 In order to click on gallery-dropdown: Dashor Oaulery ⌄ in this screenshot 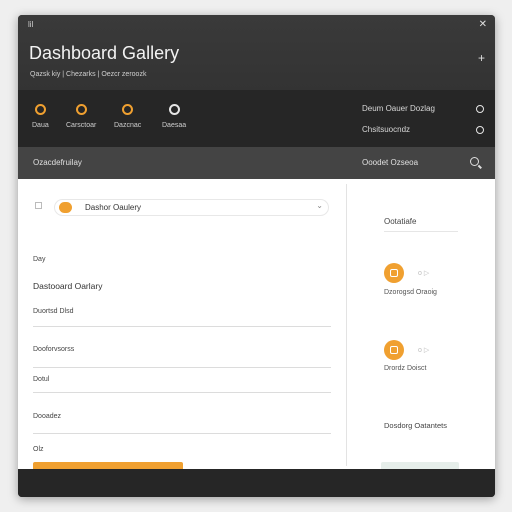, I will do `click(191, 207)`.